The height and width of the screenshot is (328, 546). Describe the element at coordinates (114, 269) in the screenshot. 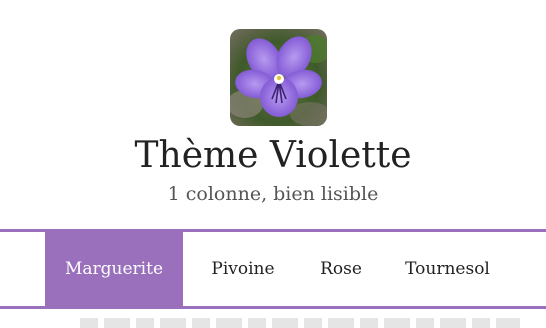

I see `nav-item-marguerite: Marguerite` at that location.